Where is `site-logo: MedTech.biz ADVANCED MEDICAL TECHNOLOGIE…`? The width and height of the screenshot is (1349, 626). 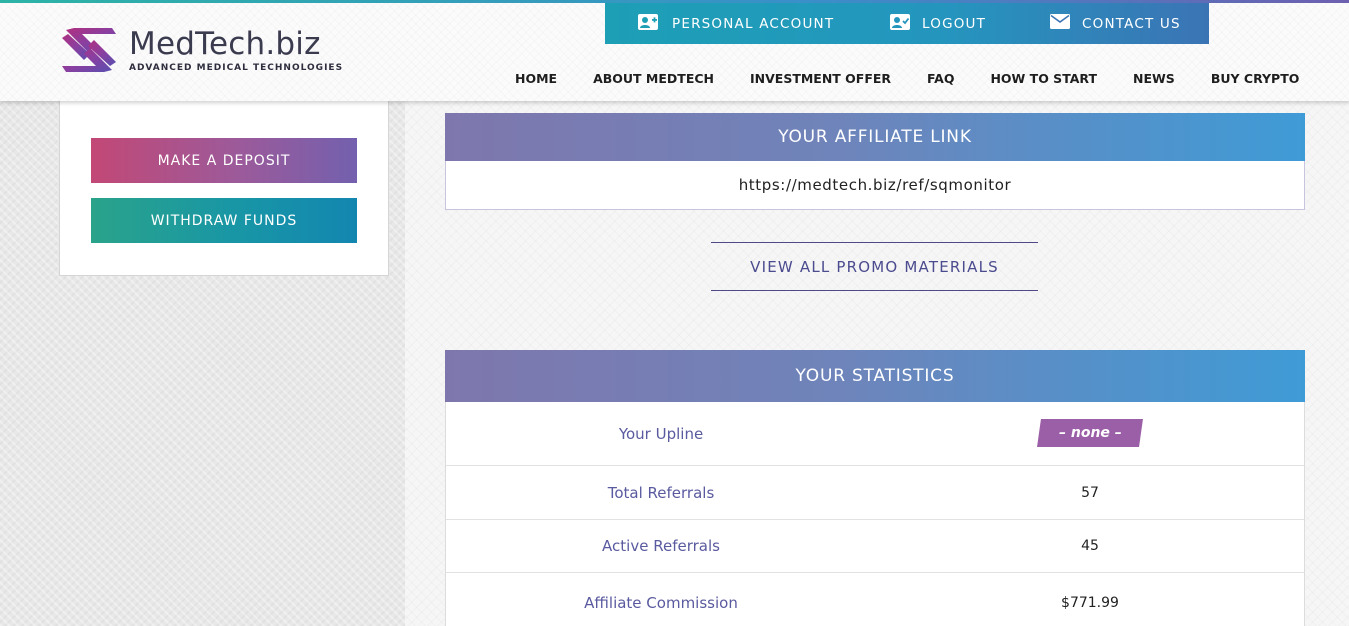
site-logo: MedTech.biz ADVANCED MEDICAL TECHNOLOGIE… is located at coordinates (210, 51).